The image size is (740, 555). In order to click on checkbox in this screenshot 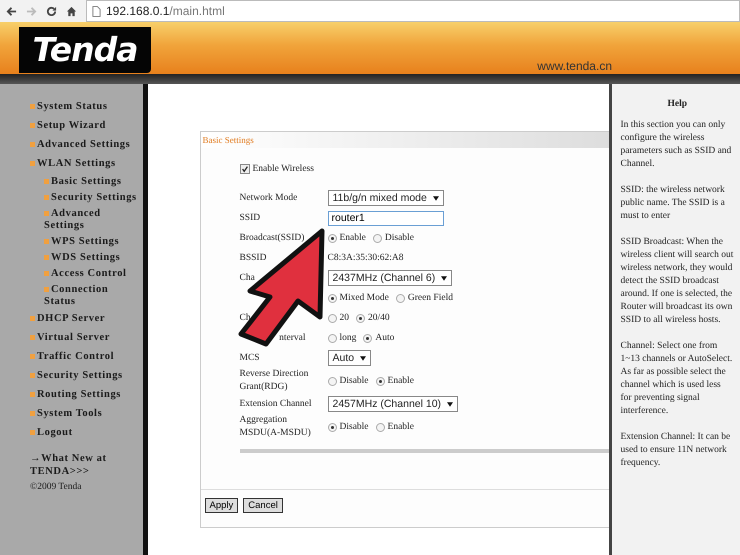, I will do `click(245, 169)`.